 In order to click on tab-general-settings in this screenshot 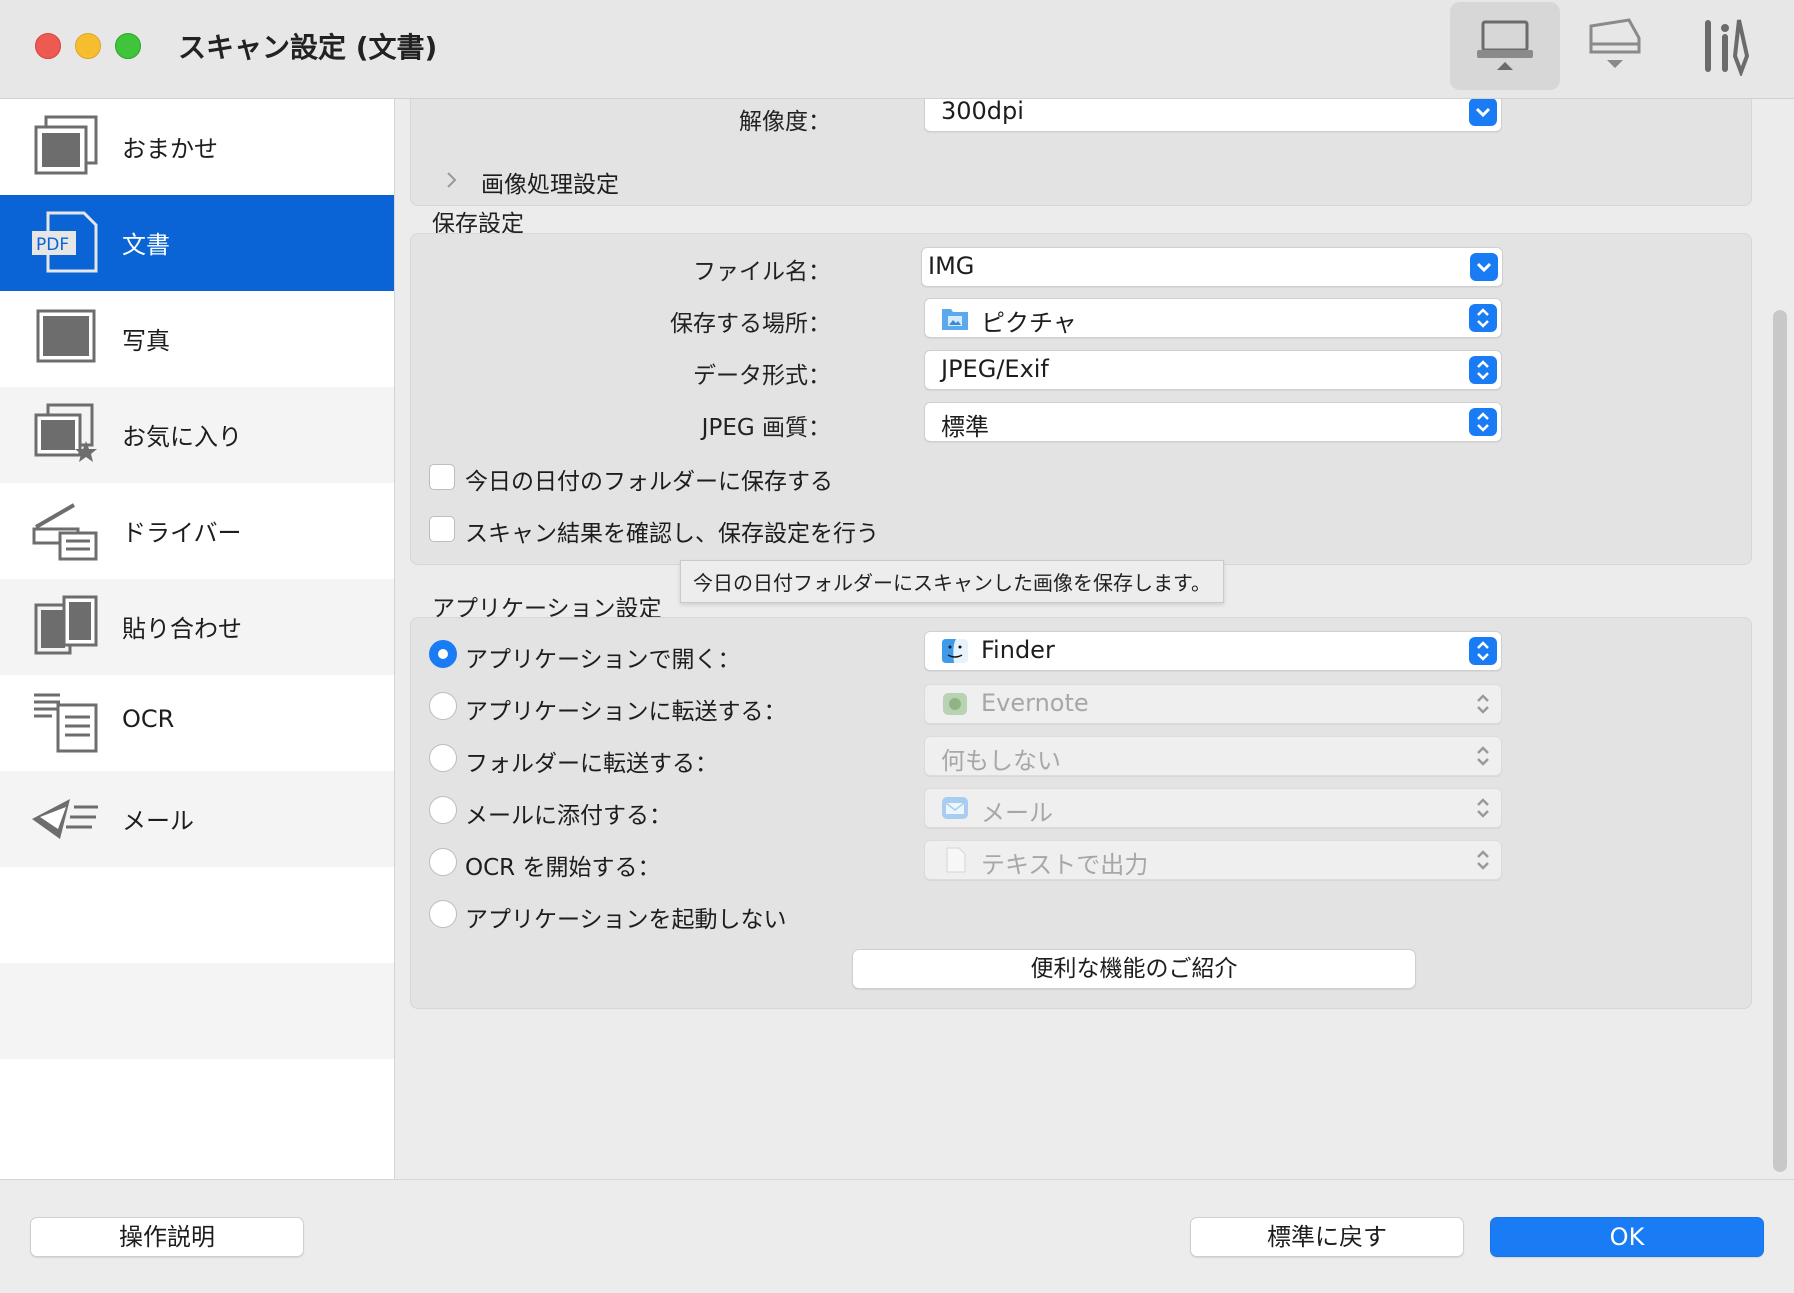, I will do `click(1725, 46)`.